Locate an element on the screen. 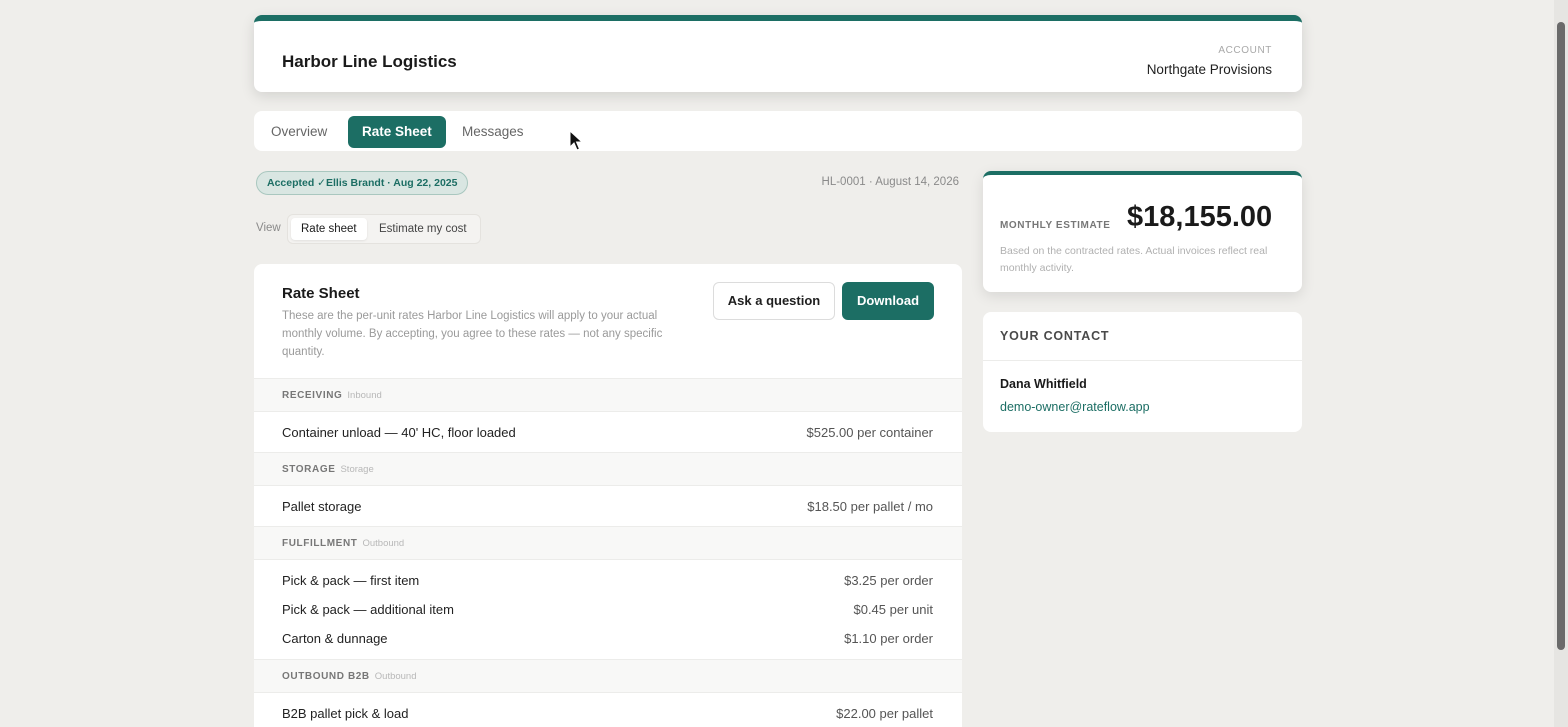 The image size is (1568, 727). rate-row: Carton & dunnage $1.10 per order is located at coordinates (608, 639).